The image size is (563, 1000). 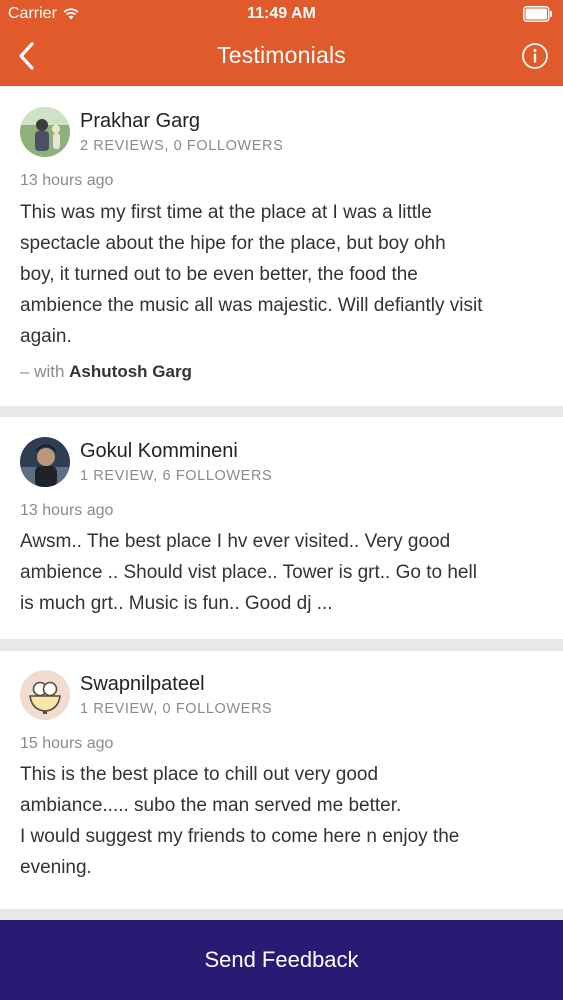 I want to click on reviewer-stats: 1 REVIEW, 0 FOLLOWERS, so click(x=176, y=709).